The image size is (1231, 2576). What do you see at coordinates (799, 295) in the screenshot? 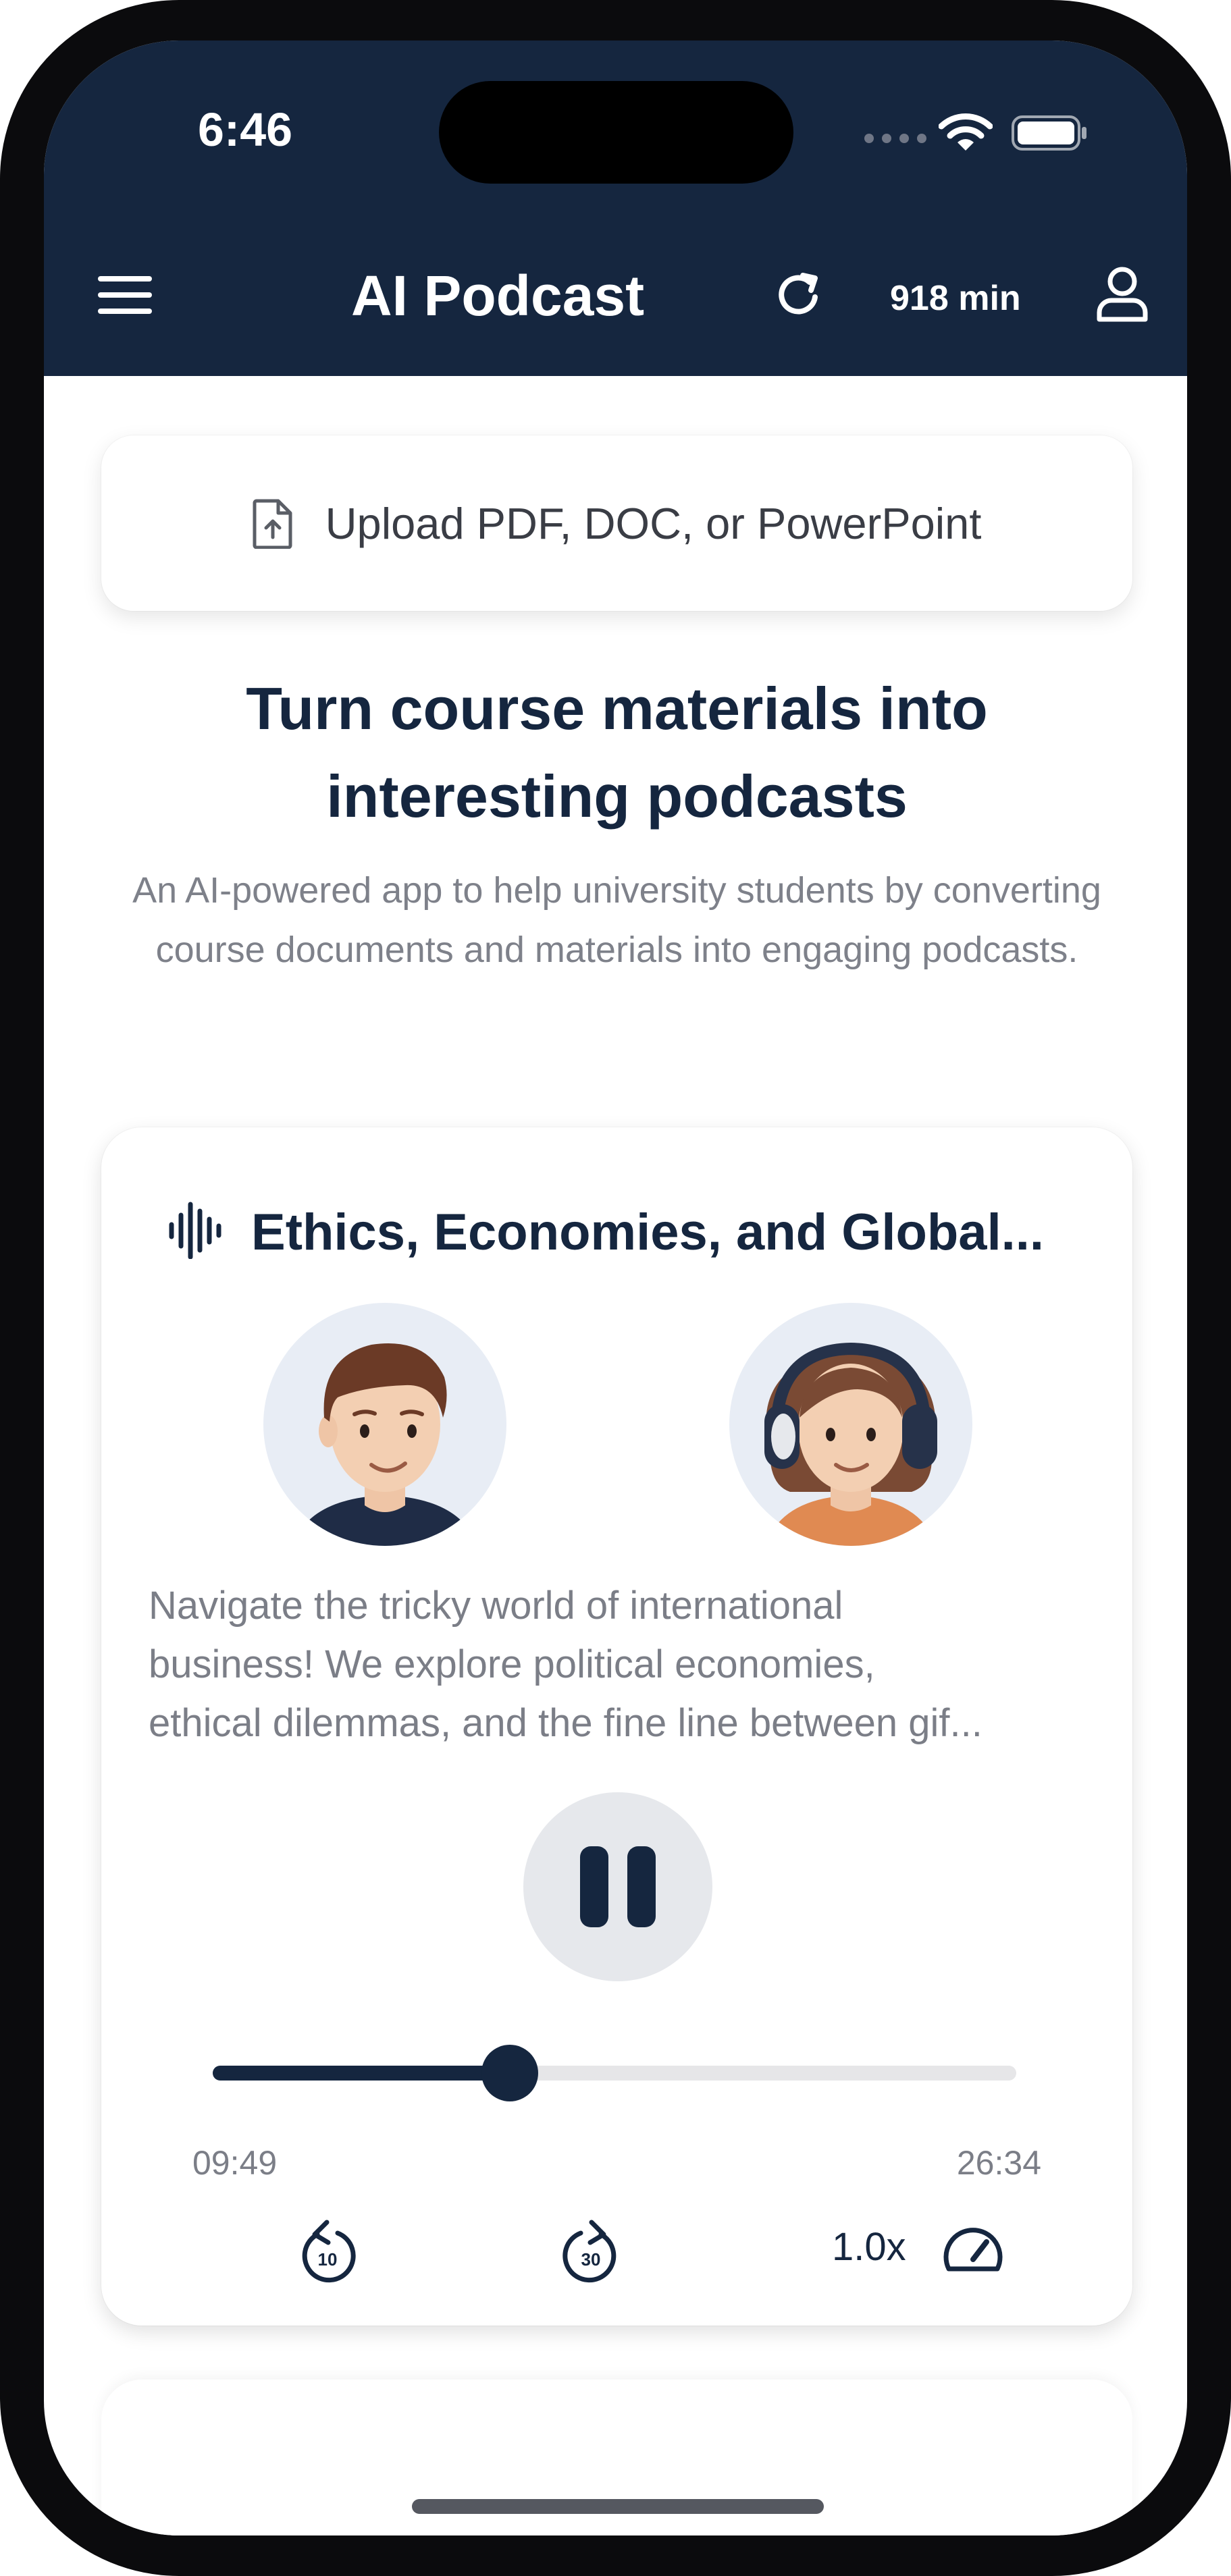
I see `refresh-icon` at bounding box center [799, 295].